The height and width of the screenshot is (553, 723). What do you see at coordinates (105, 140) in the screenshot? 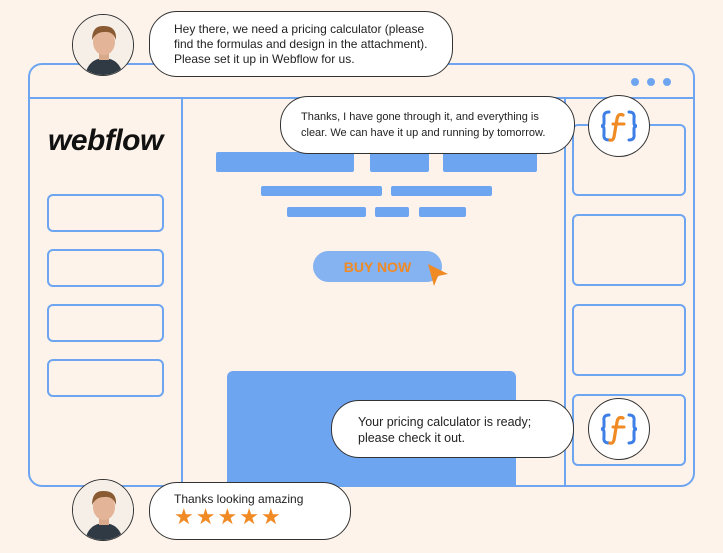
I see `webflow-logo: webflow` at bounding box center [105, 140].